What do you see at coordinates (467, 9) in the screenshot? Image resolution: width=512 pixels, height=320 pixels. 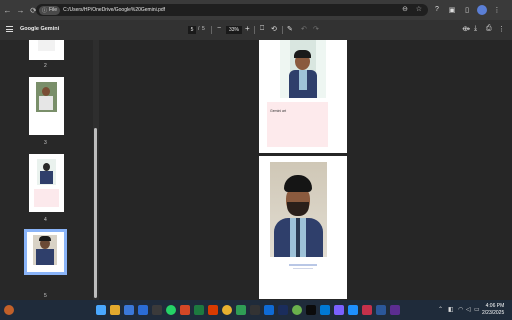 I see `panel-icon: ▯` at bounding box center [467, 9].